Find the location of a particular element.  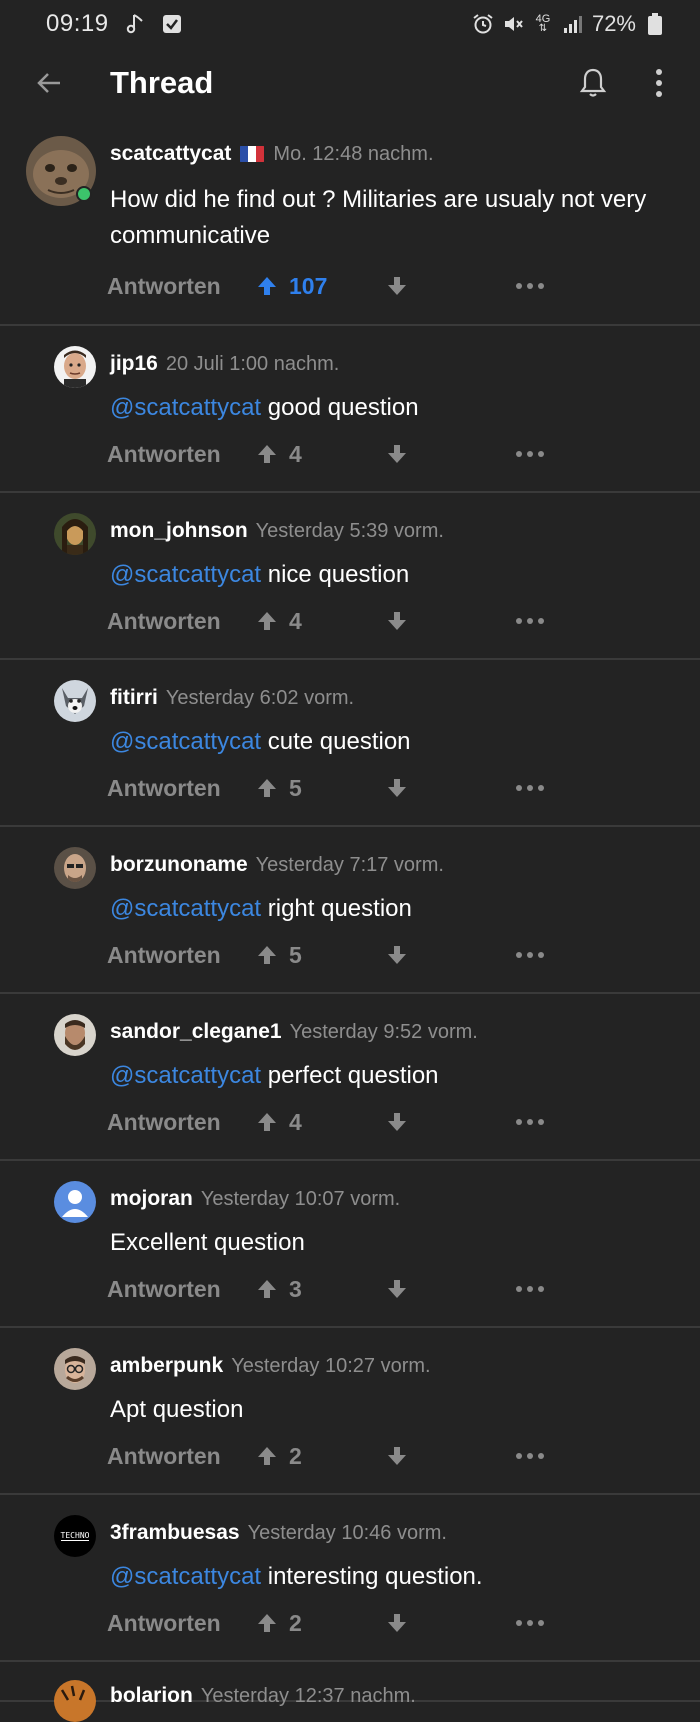

upvote-button: 3 is located at coordinates (320, 1289).